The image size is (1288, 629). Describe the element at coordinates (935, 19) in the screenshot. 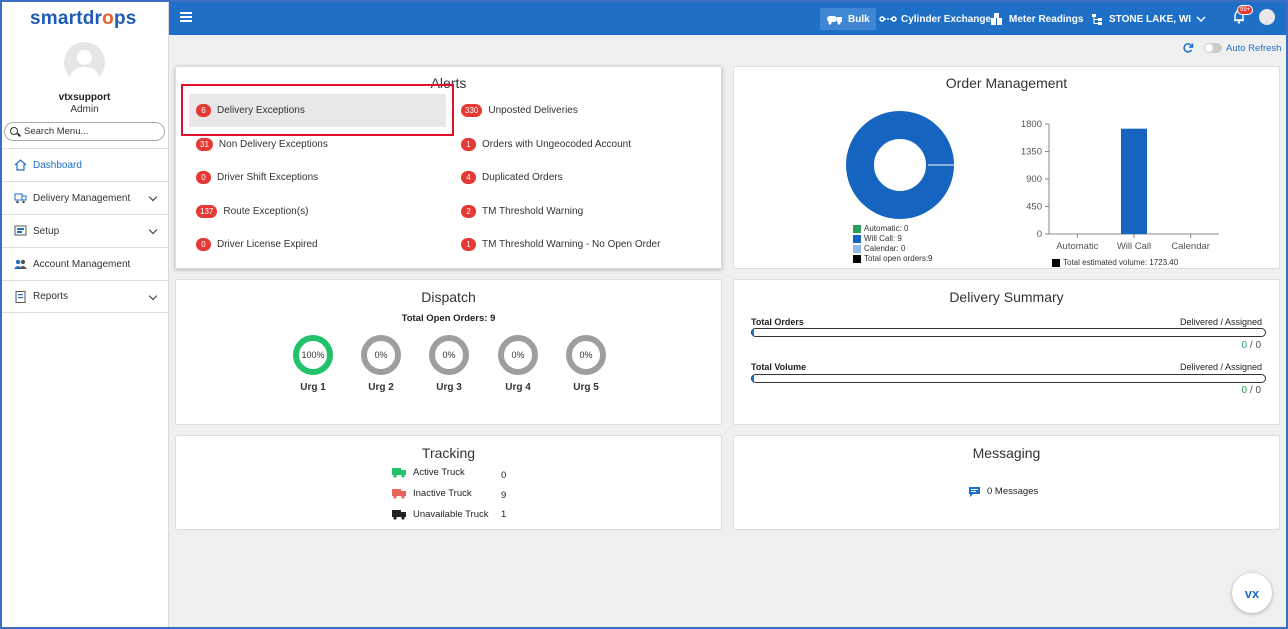

I see `cylinder-exchange-button: Cylinder Exchange` at that location.